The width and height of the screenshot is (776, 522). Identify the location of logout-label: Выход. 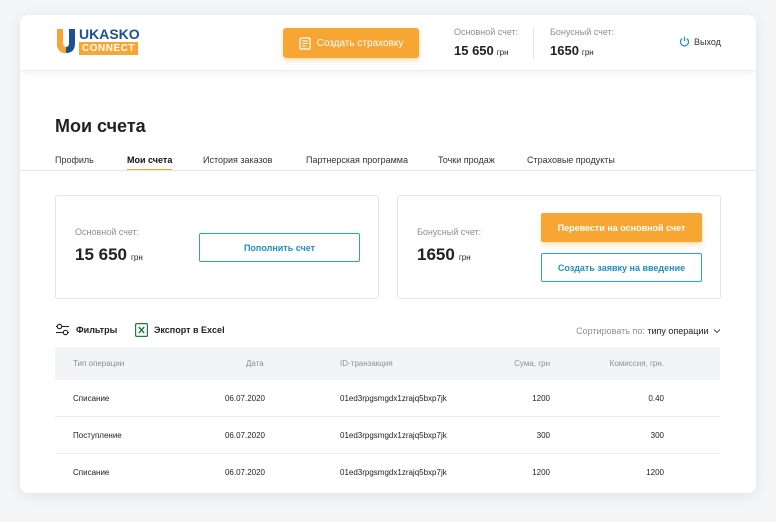
(707, 41).